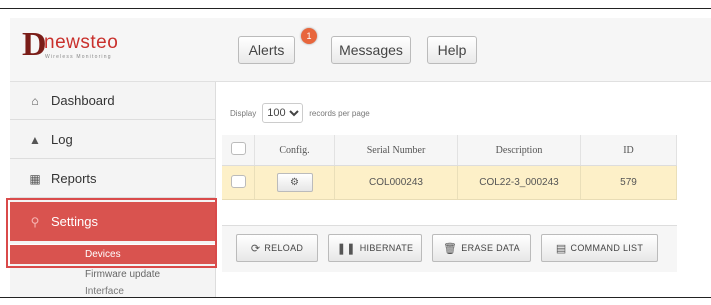 This screenshot has width=711, height=305. I want to click on logo-tagline: Wireless Monitoring, so click(78, 57).